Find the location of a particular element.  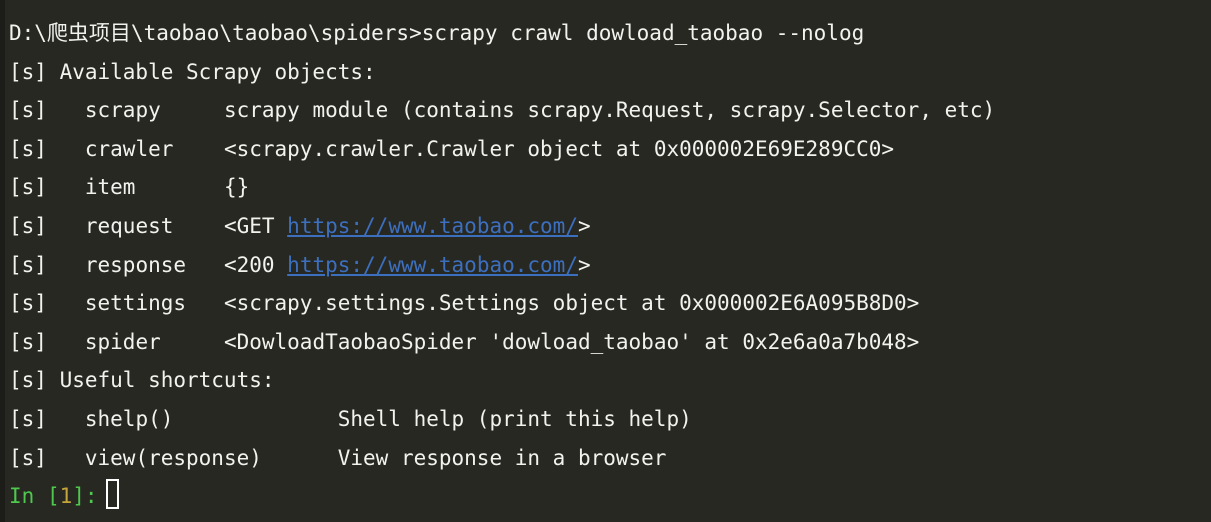

object-name: settings is located at coordinates (135, 303).